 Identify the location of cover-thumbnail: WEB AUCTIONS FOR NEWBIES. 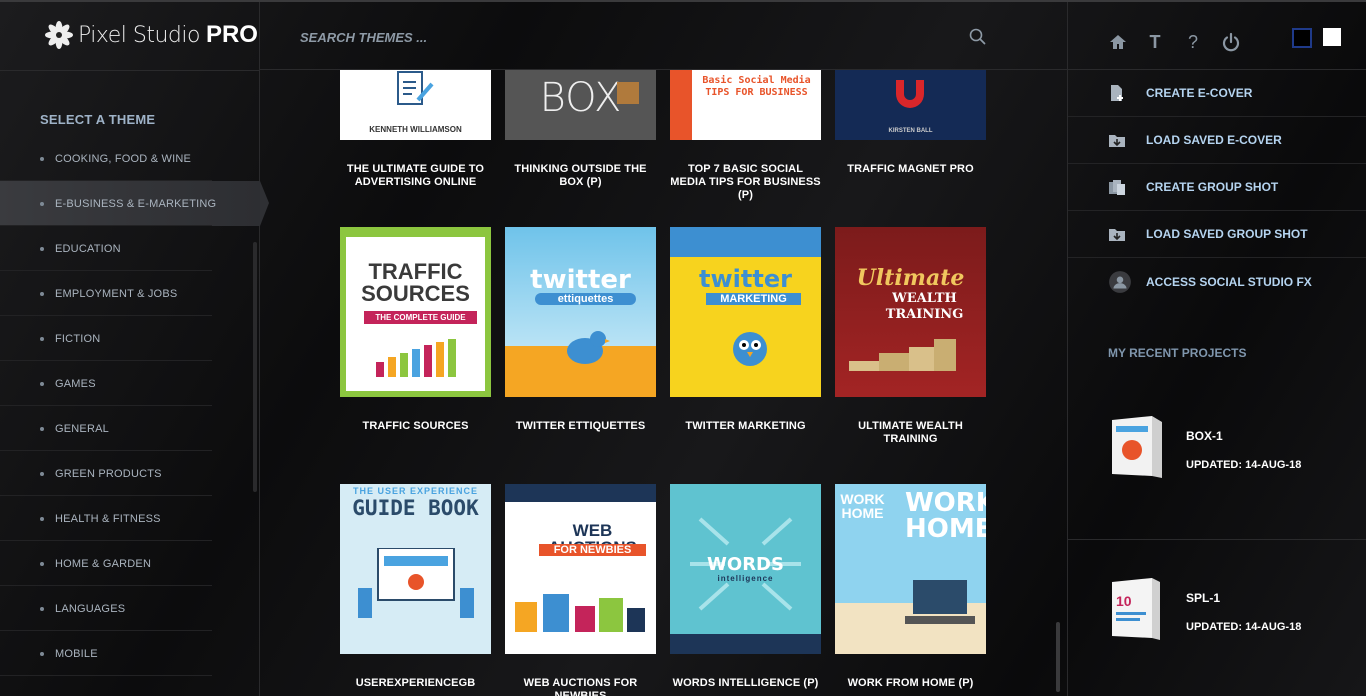
(580, 569).